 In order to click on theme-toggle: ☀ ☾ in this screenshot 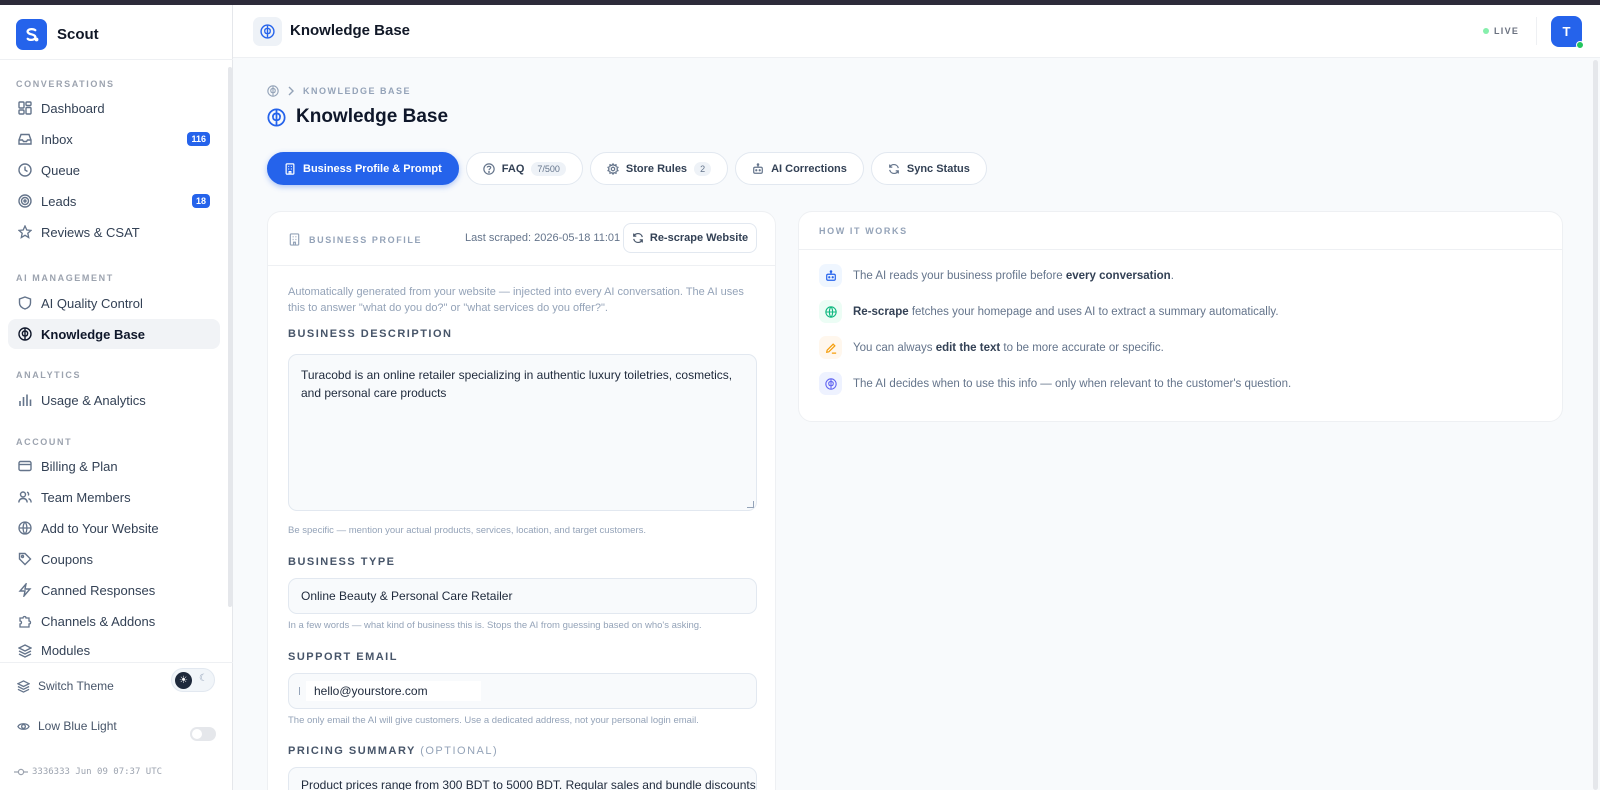, I will do `click(193, 680)`.